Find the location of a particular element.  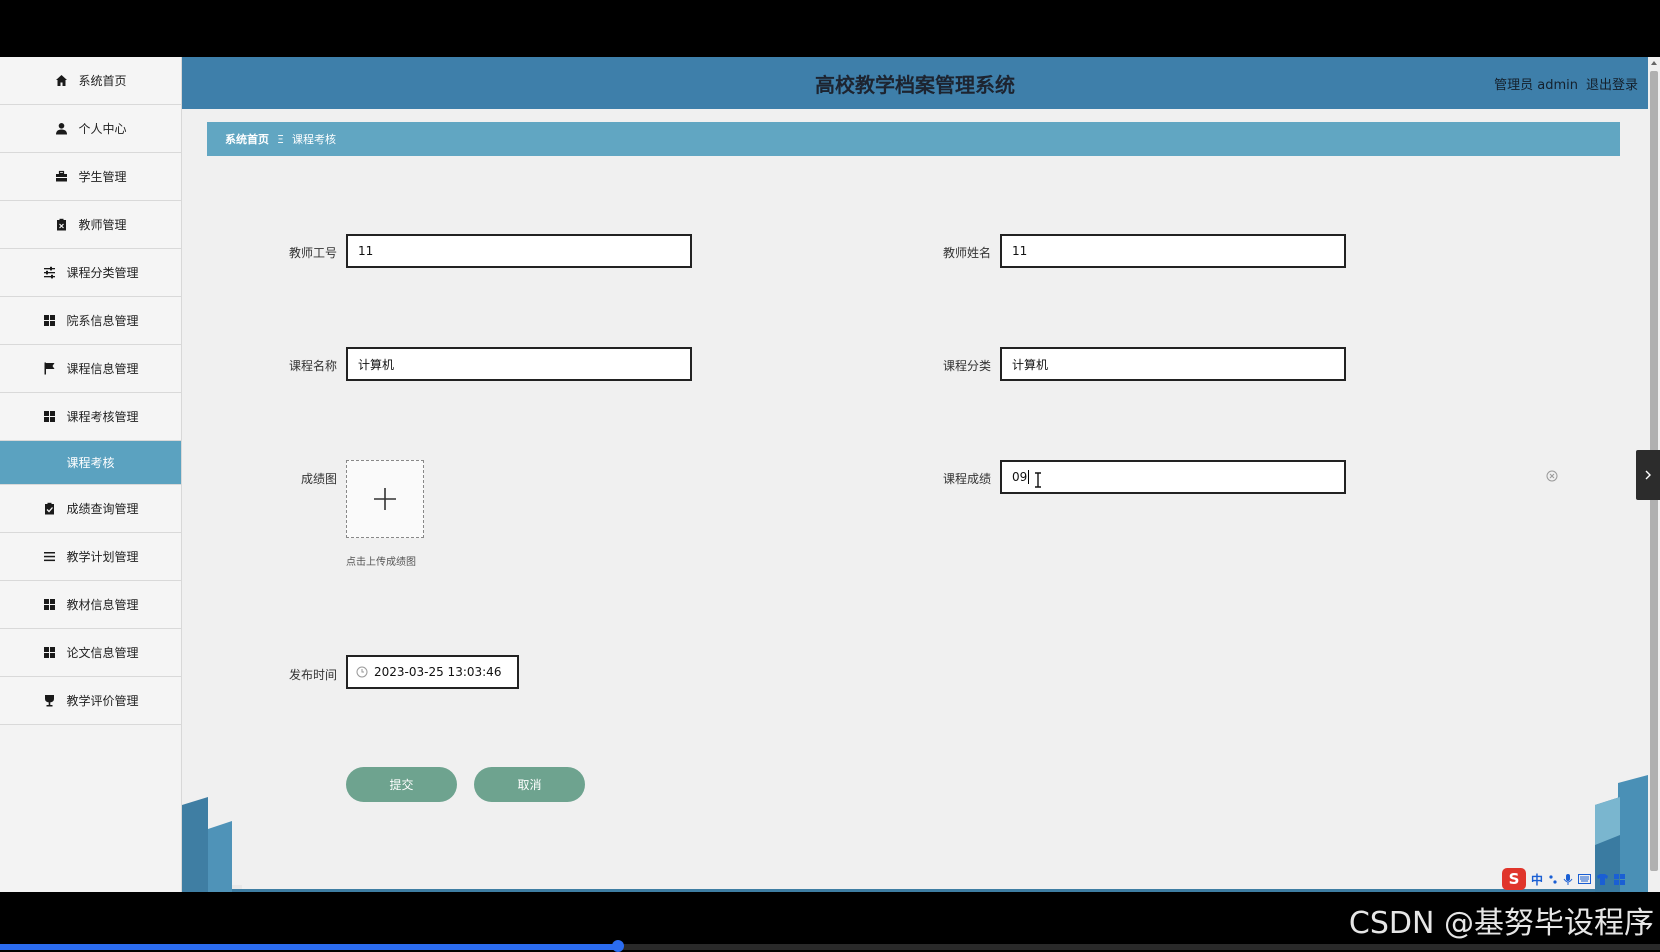

side-expand-tab is located at coordinates (1648, 475).